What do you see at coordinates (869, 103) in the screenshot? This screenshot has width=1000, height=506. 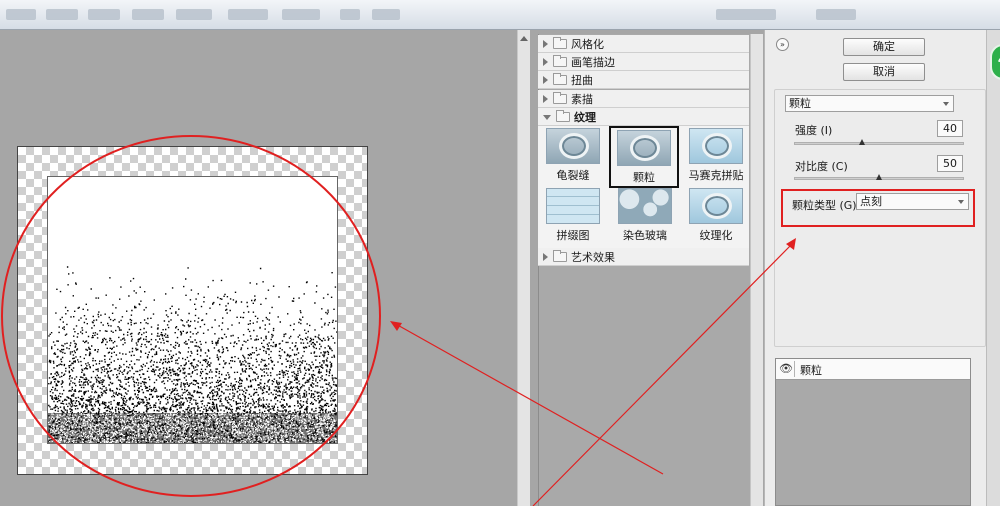 I see `filter-select: 颗粒` at bounding box center [869, 103].